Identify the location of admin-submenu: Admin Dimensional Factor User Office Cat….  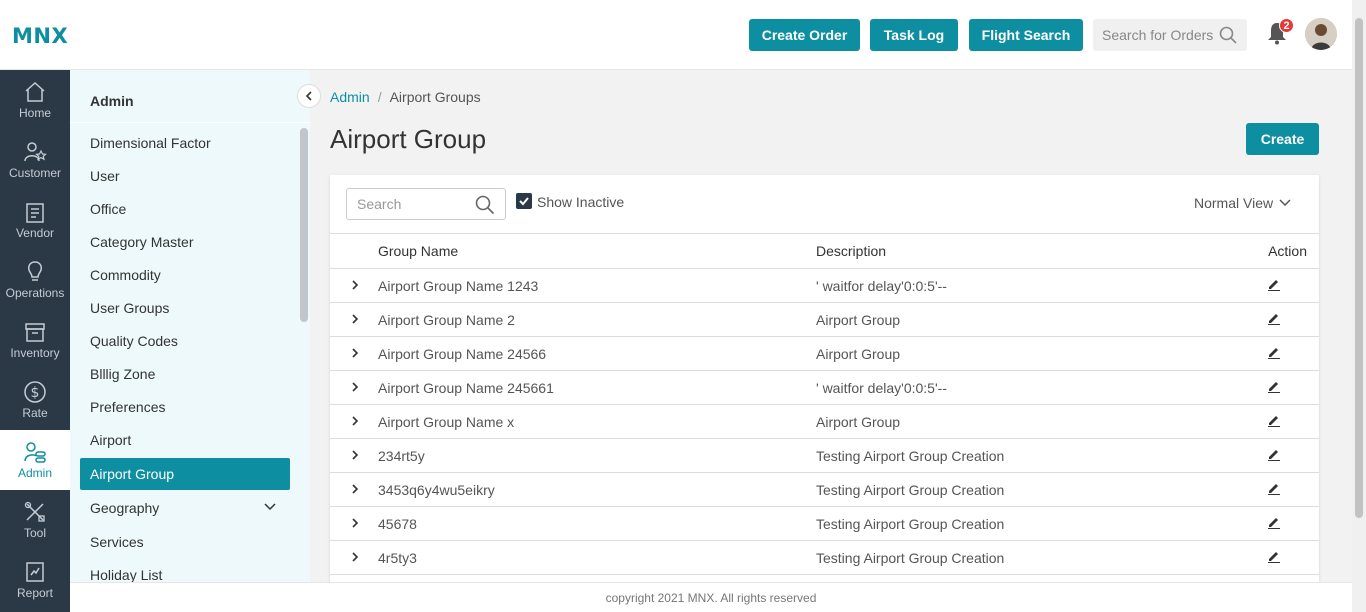
(190, 326).